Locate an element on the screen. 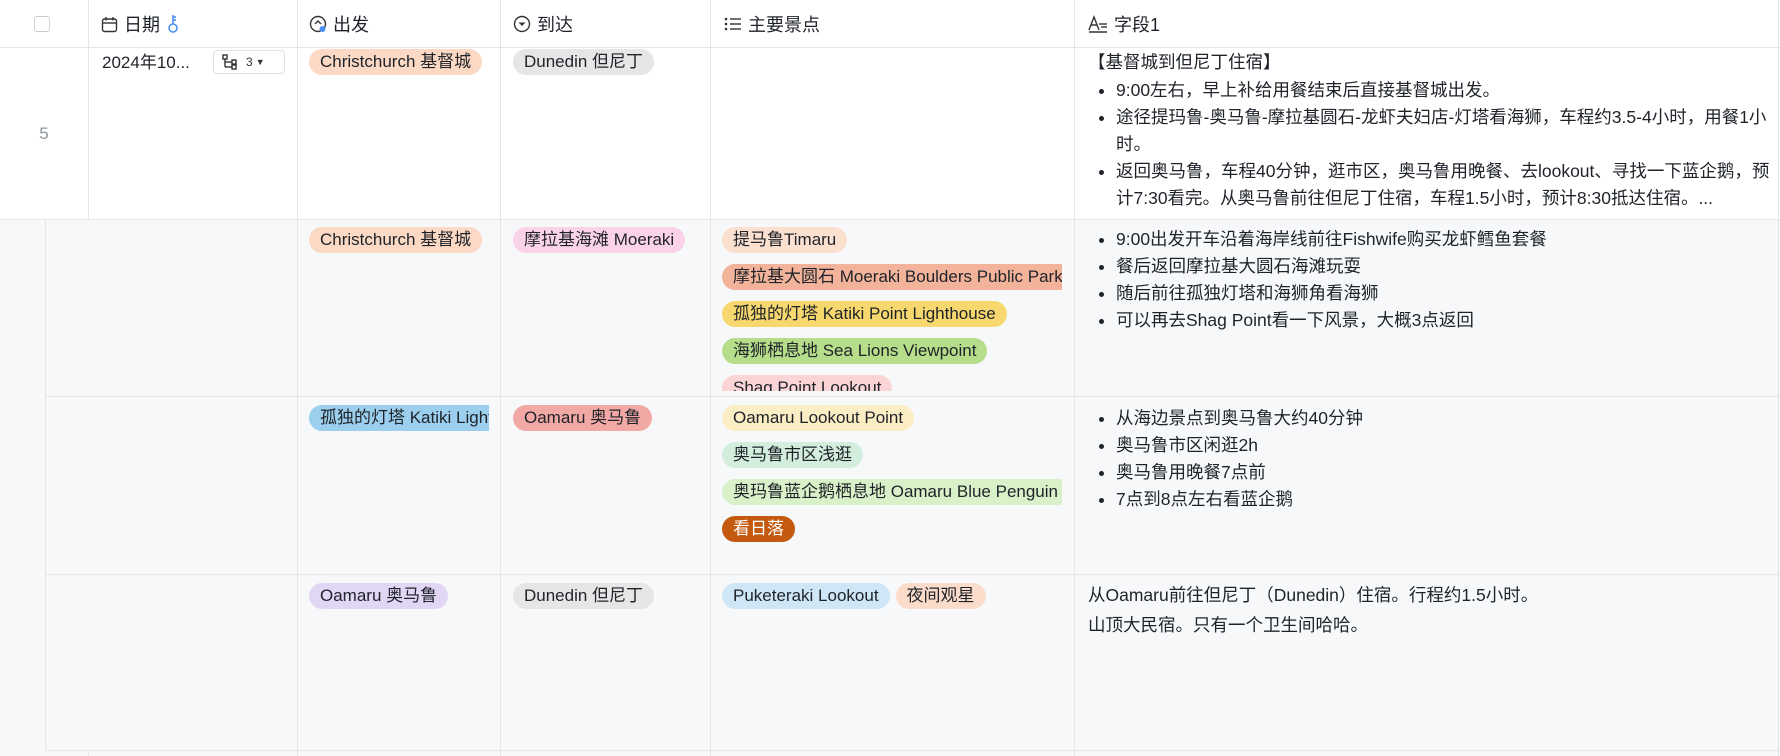  field1-title: 【基督城到但尼丁住宿】 is located at coordinates (1184, 62).